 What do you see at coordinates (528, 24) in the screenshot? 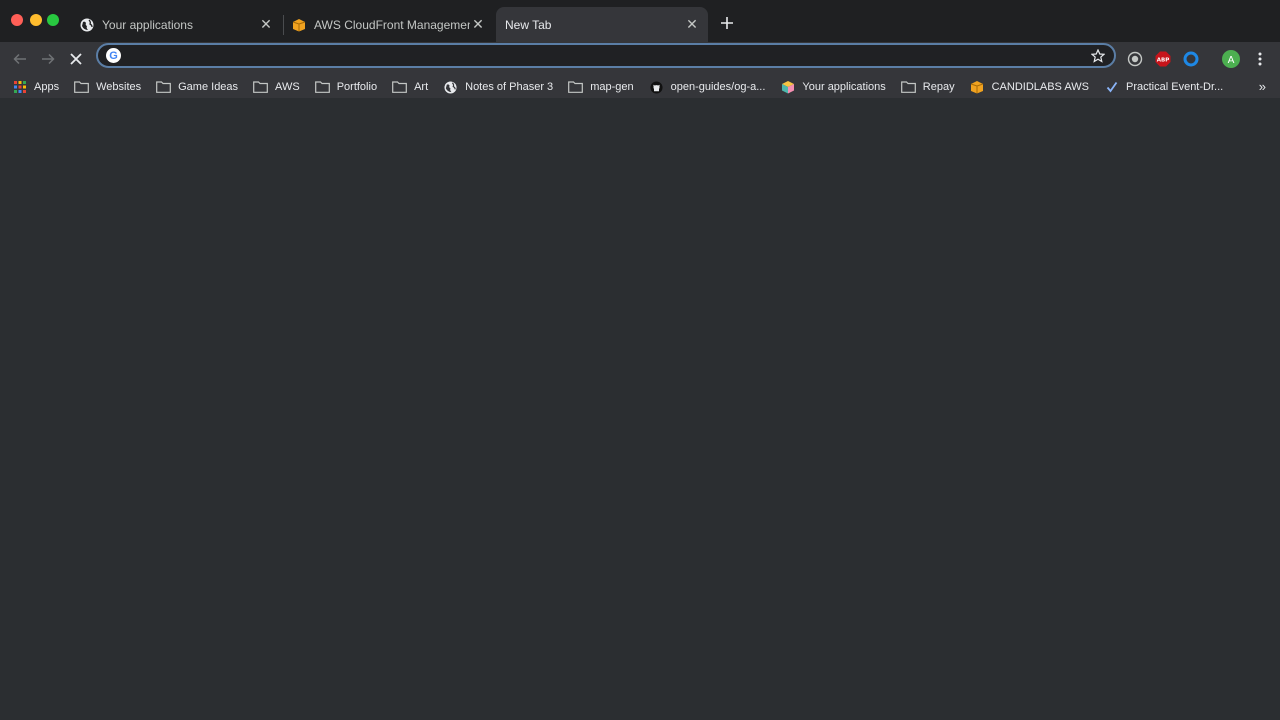
I see `tab-title: New Tab` at bounding box center [528, 24].